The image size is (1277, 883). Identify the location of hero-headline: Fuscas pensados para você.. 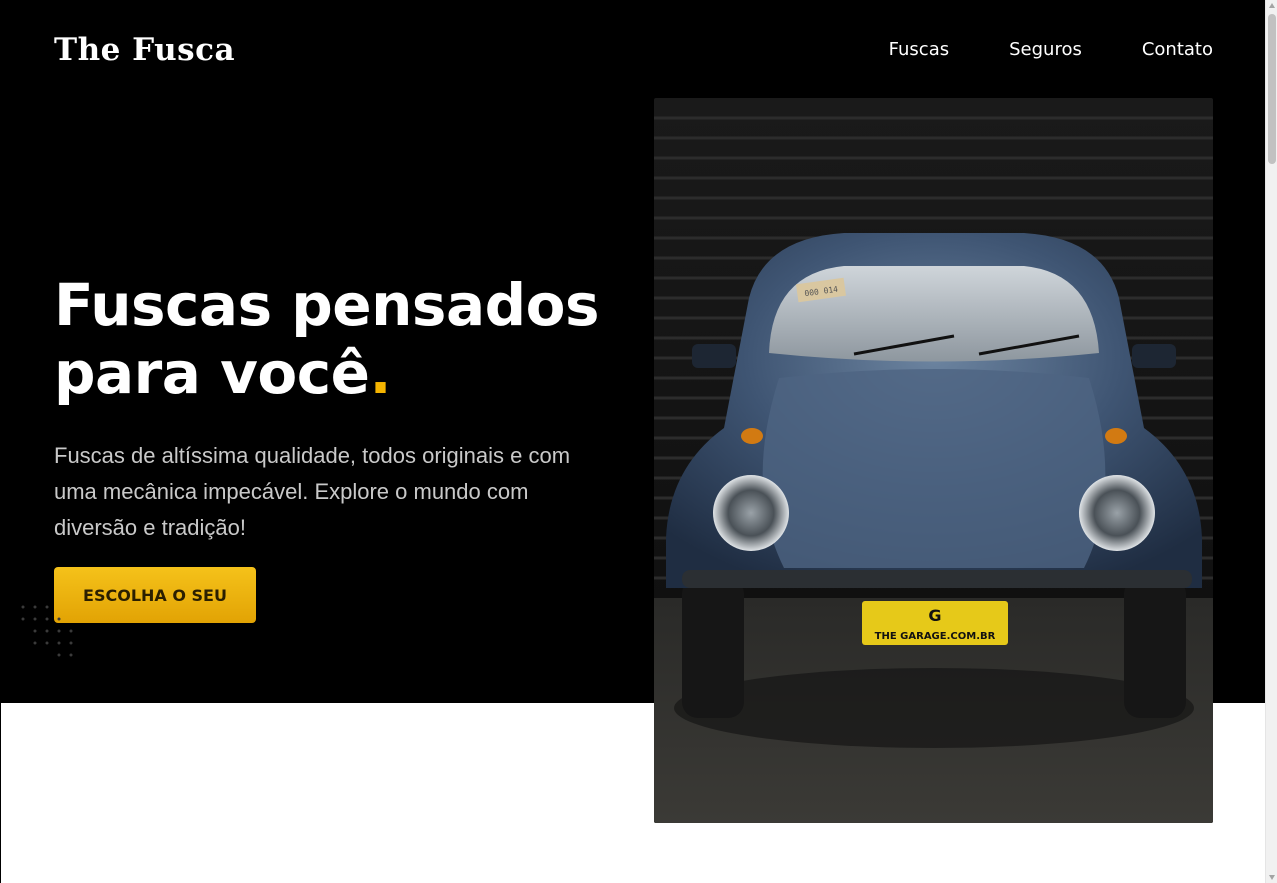
(344, 339).